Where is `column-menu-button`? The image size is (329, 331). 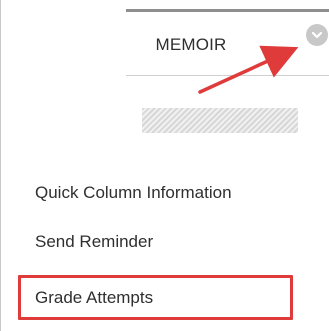
column-menu-button is located at coordinates (317, 35).